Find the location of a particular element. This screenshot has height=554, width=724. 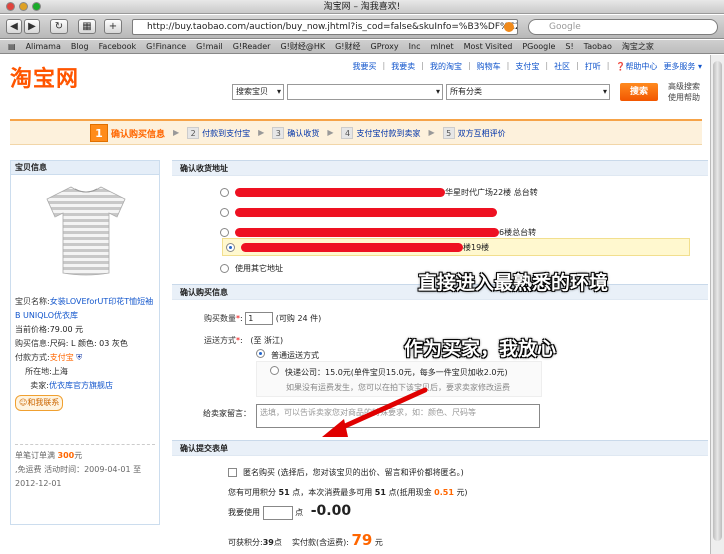

adv-links: 高级搜索 使用帮助 is located at coordinates (684, 92).